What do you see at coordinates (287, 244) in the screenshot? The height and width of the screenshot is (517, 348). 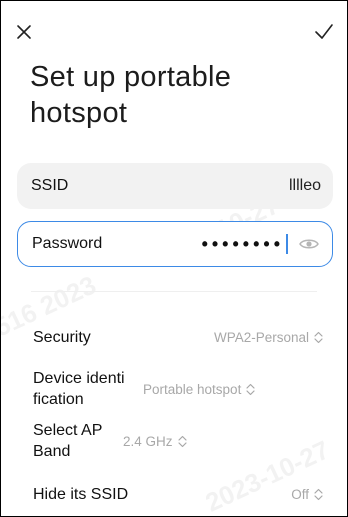 I see `text-cursor` at bounding box center [287, 244].